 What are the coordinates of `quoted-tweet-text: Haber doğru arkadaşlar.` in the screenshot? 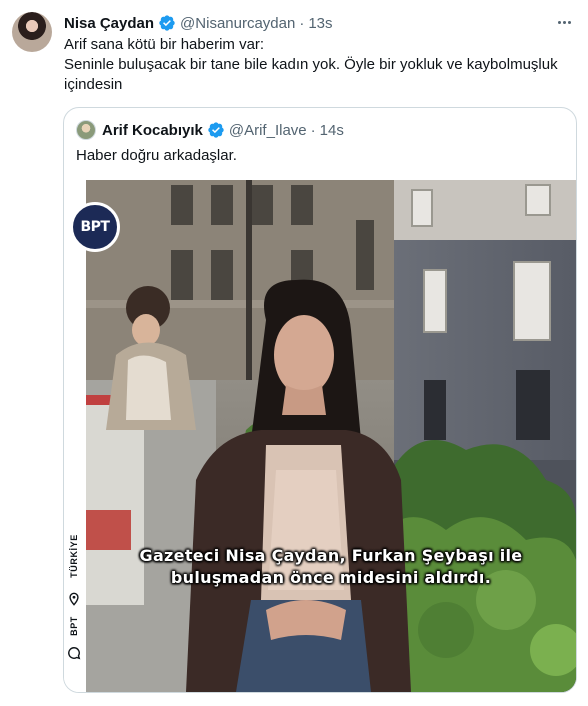 It's located at (156, 155).